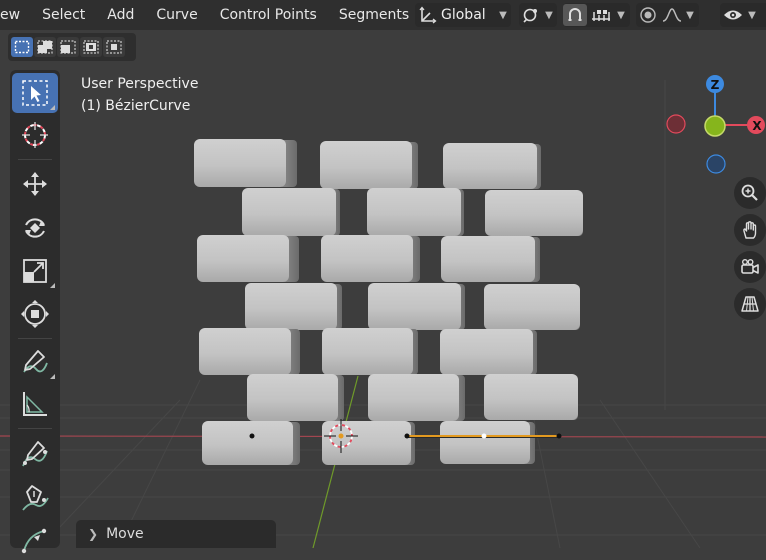  I want to click on mode-new-selection, so click(22, 47).